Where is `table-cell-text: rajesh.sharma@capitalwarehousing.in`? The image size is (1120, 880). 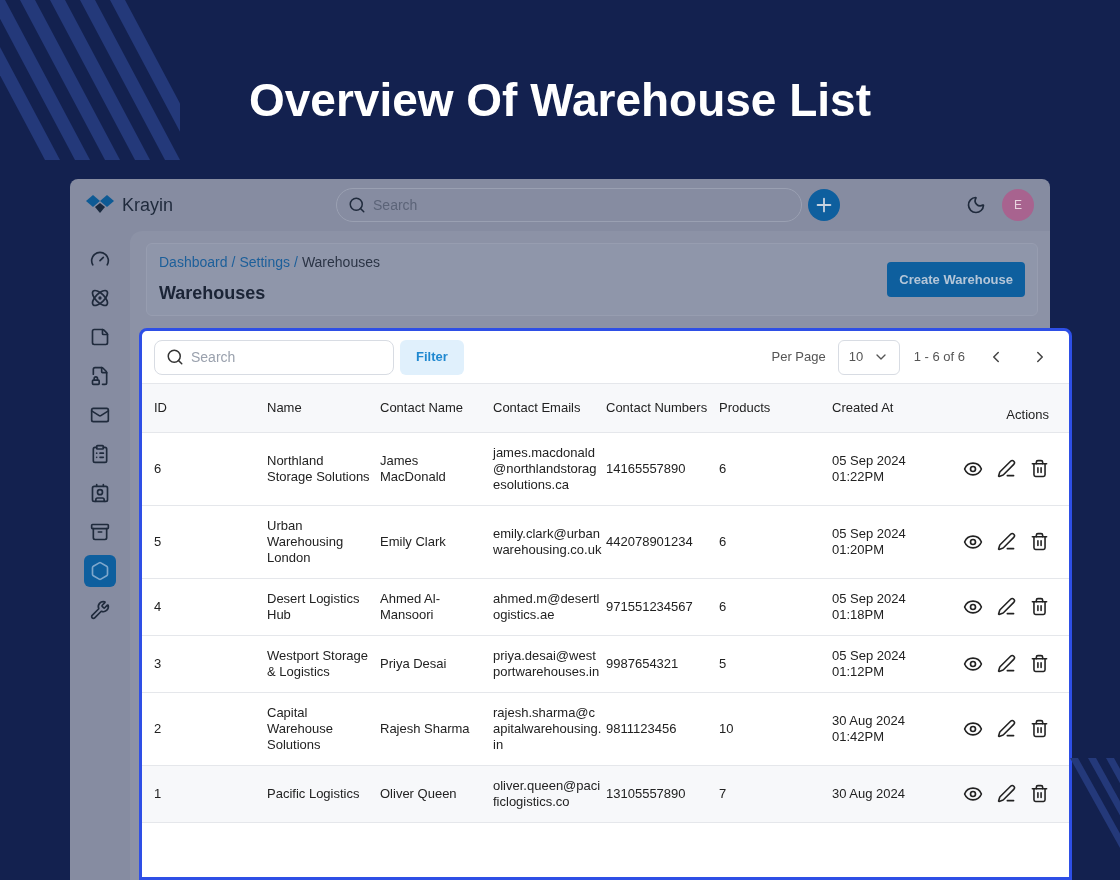
table-cell-text: rajesh.sharma@capitalwarehousing.in is located at coordinates (548, 729).